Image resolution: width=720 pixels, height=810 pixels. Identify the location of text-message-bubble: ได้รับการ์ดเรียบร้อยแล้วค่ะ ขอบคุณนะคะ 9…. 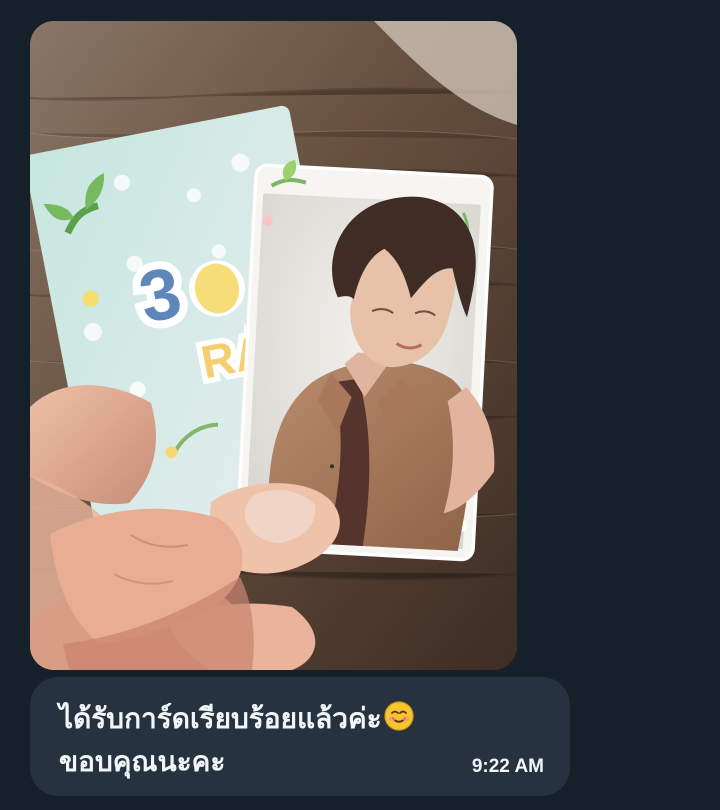
(300, 736).